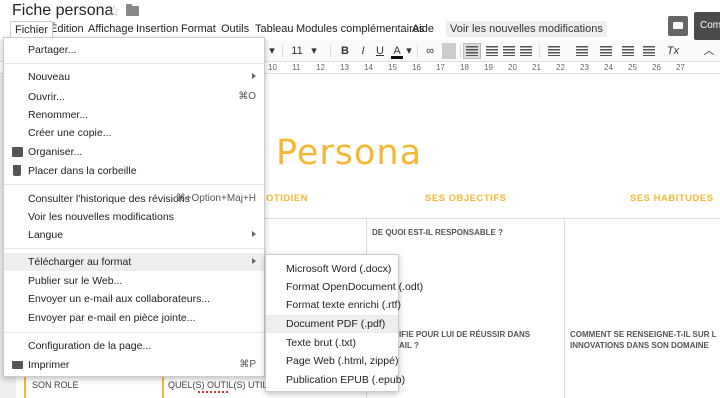  What do you see at coordinates (46, 235) in the screenshot?
I see `menu-item-label: Langue` at bounding box center [46, 235].